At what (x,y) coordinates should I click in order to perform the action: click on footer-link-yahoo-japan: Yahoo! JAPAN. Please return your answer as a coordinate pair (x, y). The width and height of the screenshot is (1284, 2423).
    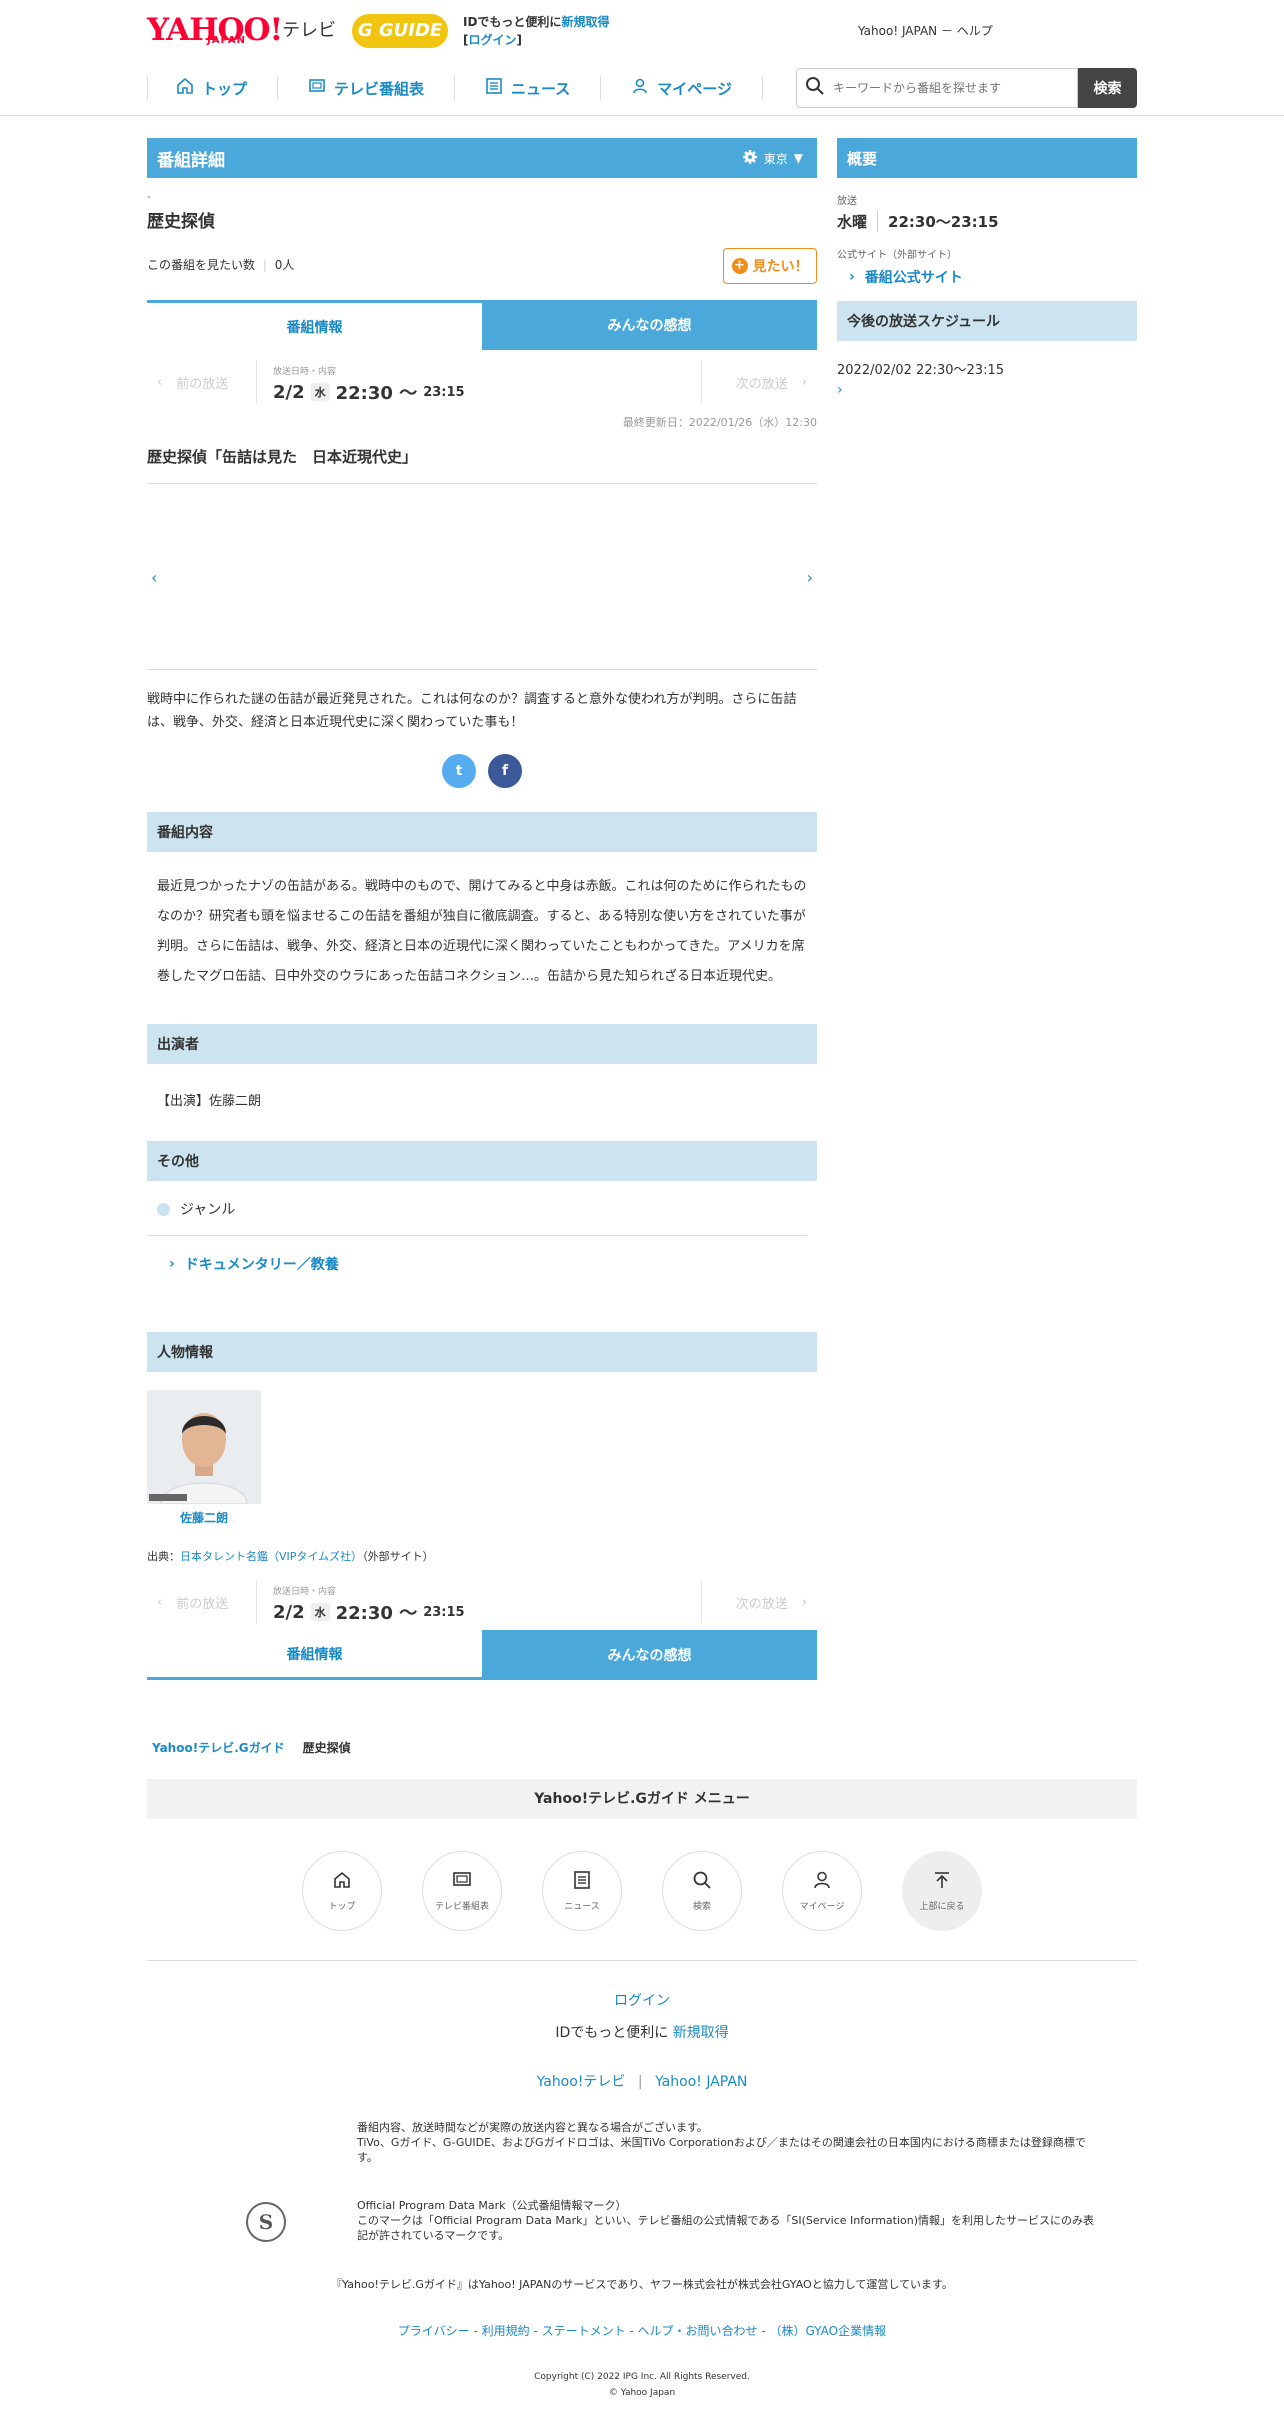
    Looking at the image, I should click on (701, 2082).